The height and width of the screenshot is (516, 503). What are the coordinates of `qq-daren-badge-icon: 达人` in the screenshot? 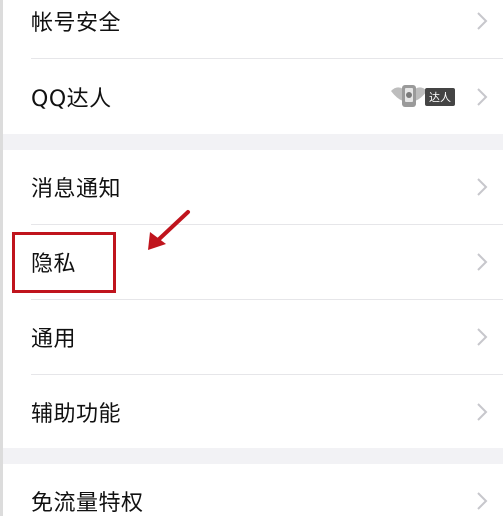 It's located at (422, 97).